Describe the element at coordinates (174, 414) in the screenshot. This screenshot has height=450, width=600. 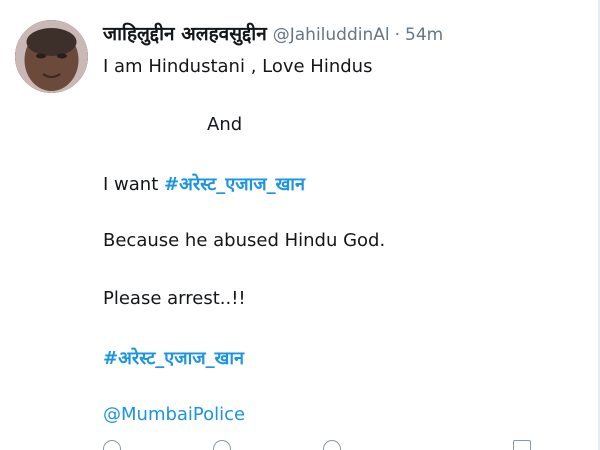
I see `mention-link: @MumbaiPolice` at that location.